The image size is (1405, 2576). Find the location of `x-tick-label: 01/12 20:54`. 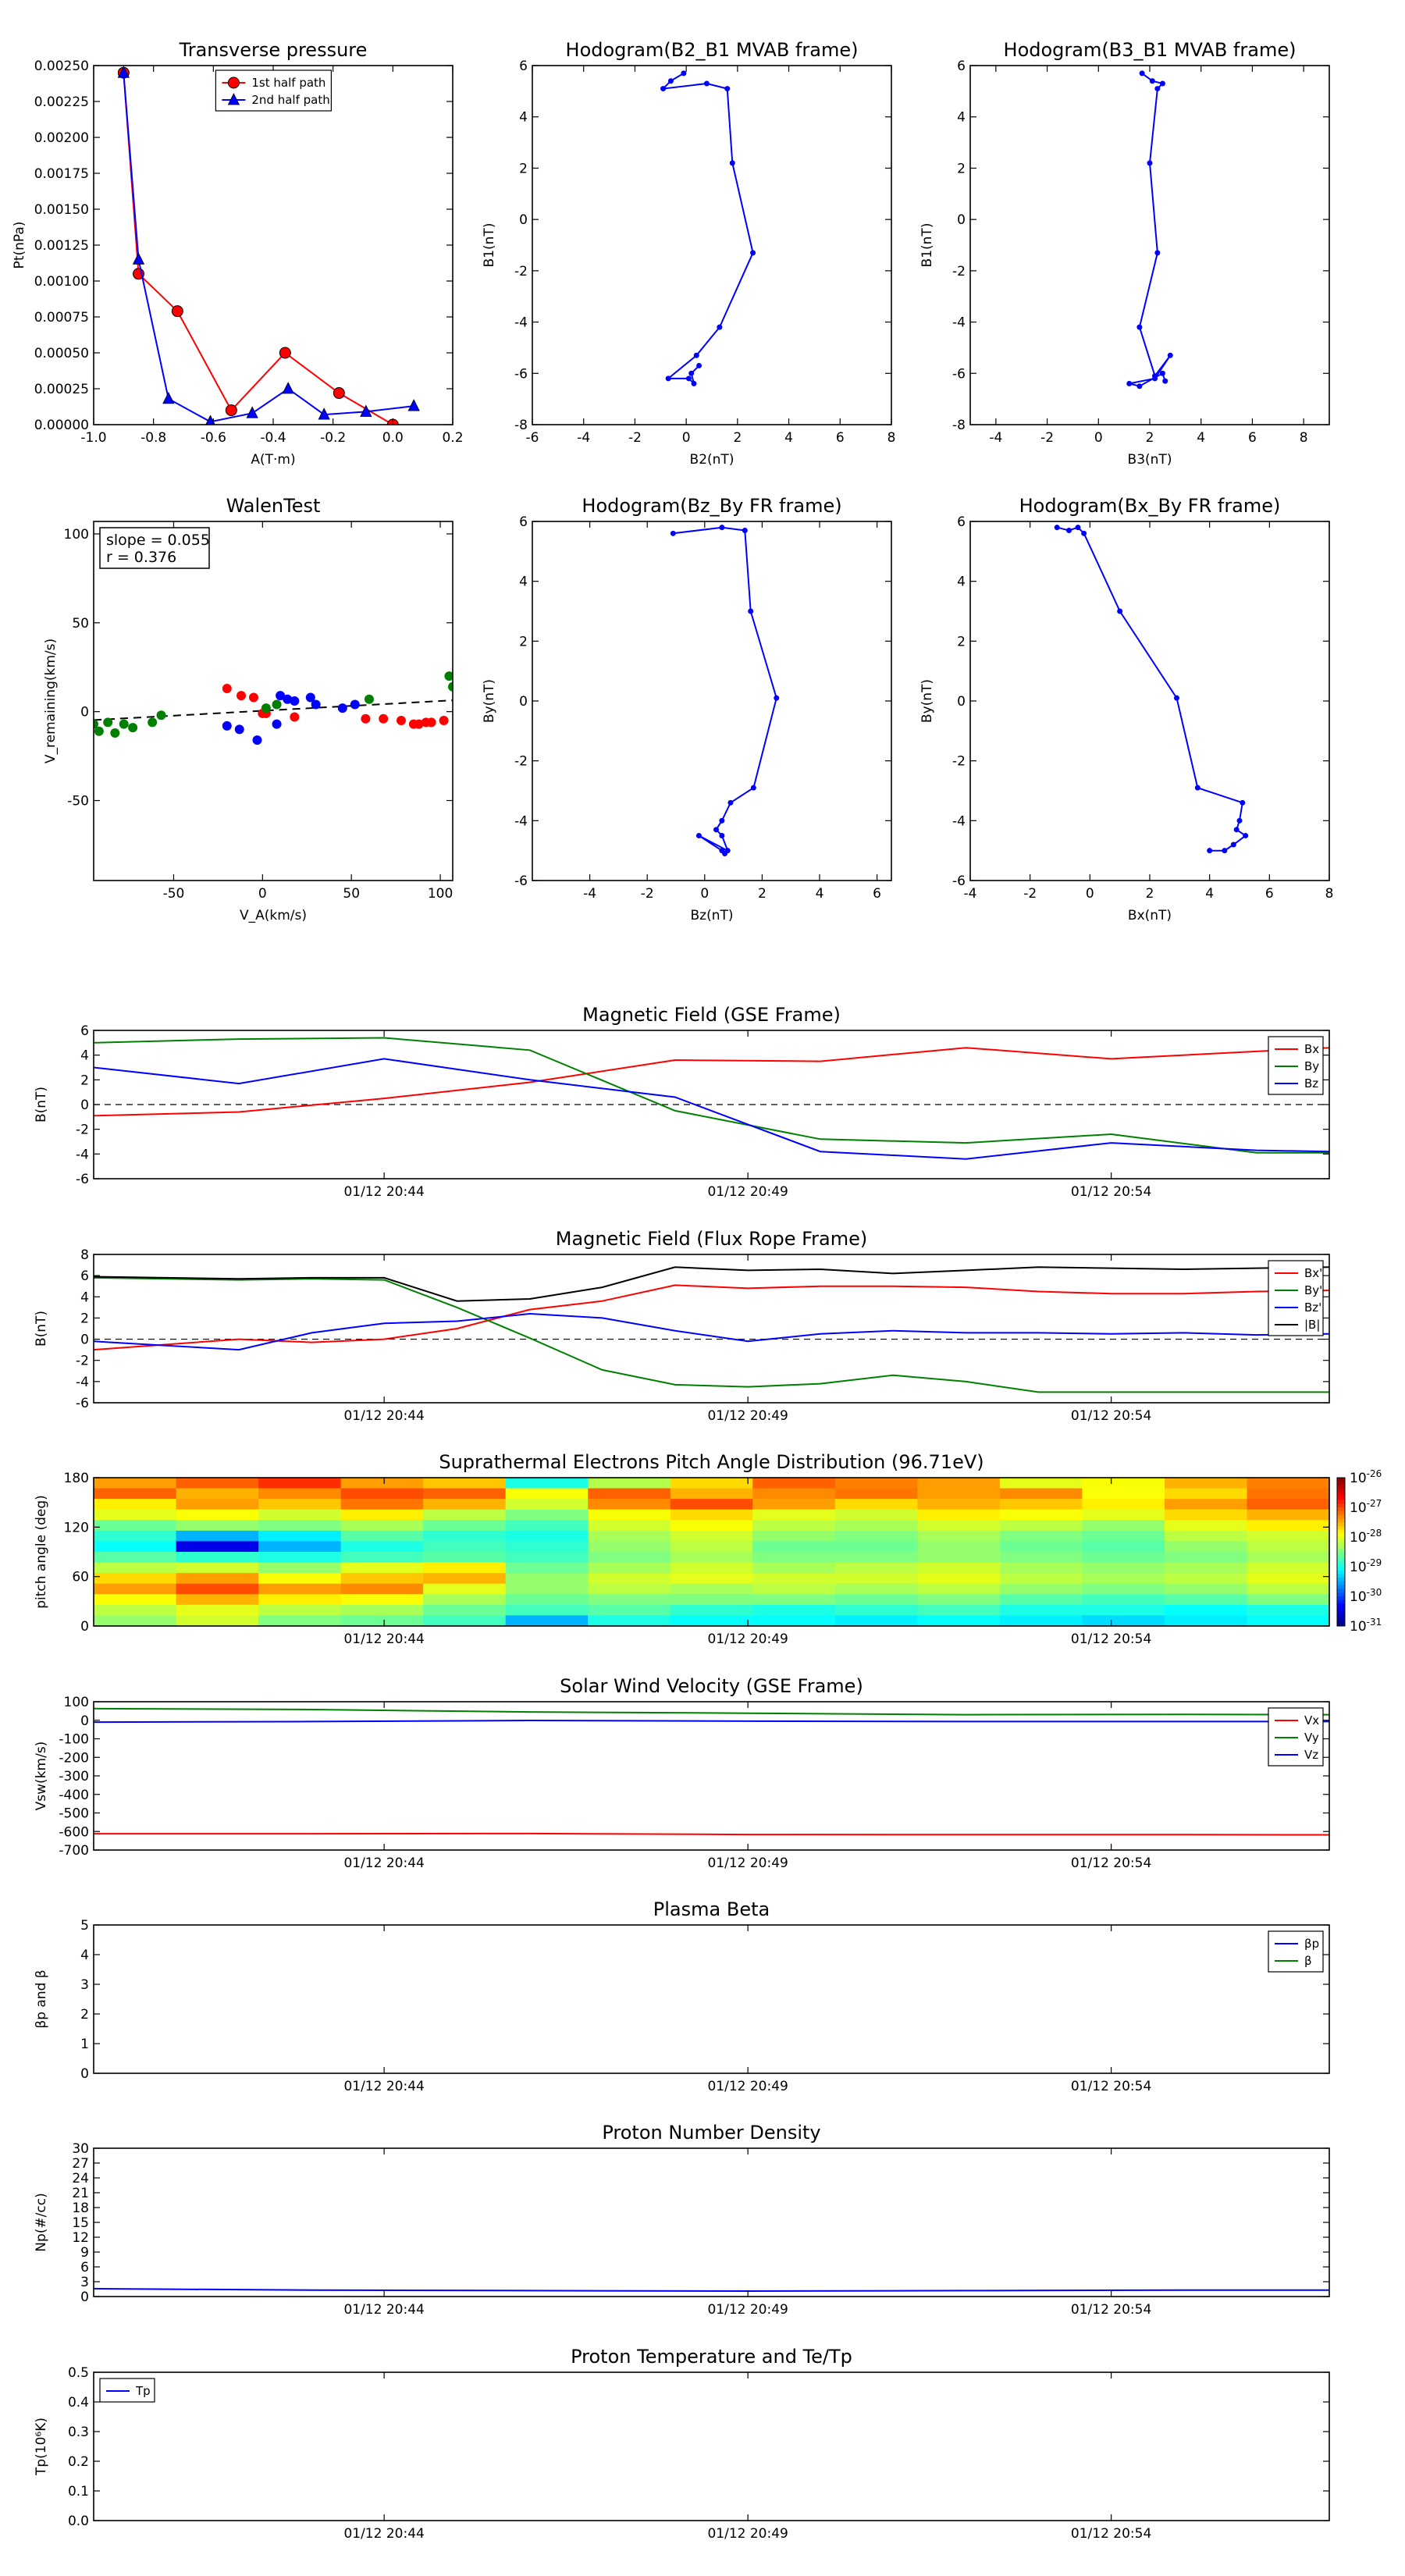

x-tick-label: 01/12 20:54 is located at coordinates (1111, 1192).